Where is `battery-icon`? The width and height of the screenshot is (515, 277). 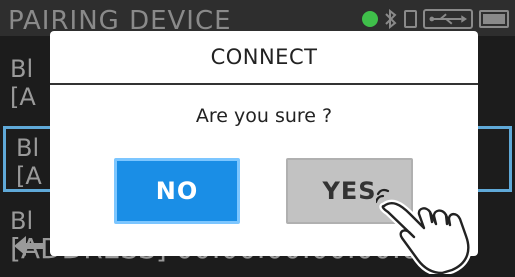 battery-icon is located at coordinates (494, 19).